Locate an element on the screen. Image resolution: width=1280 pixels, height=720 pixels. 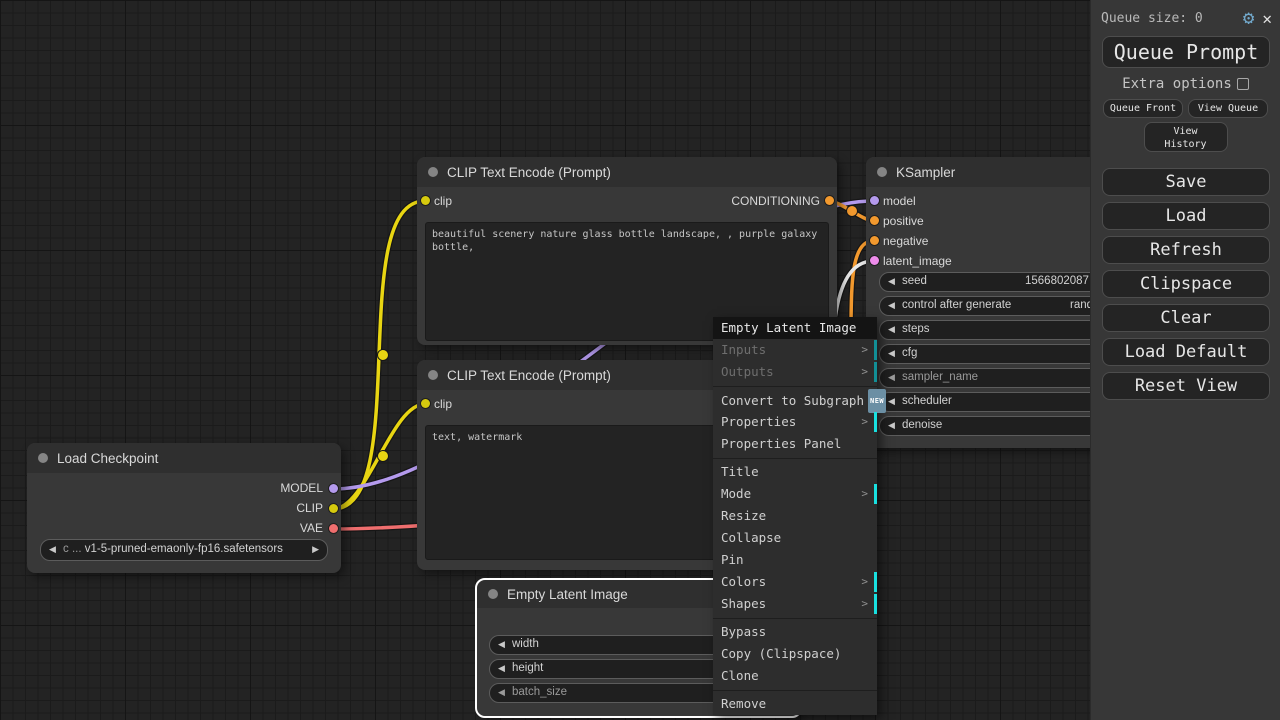
port-conditioning-output is located at coordinates (829, 200).